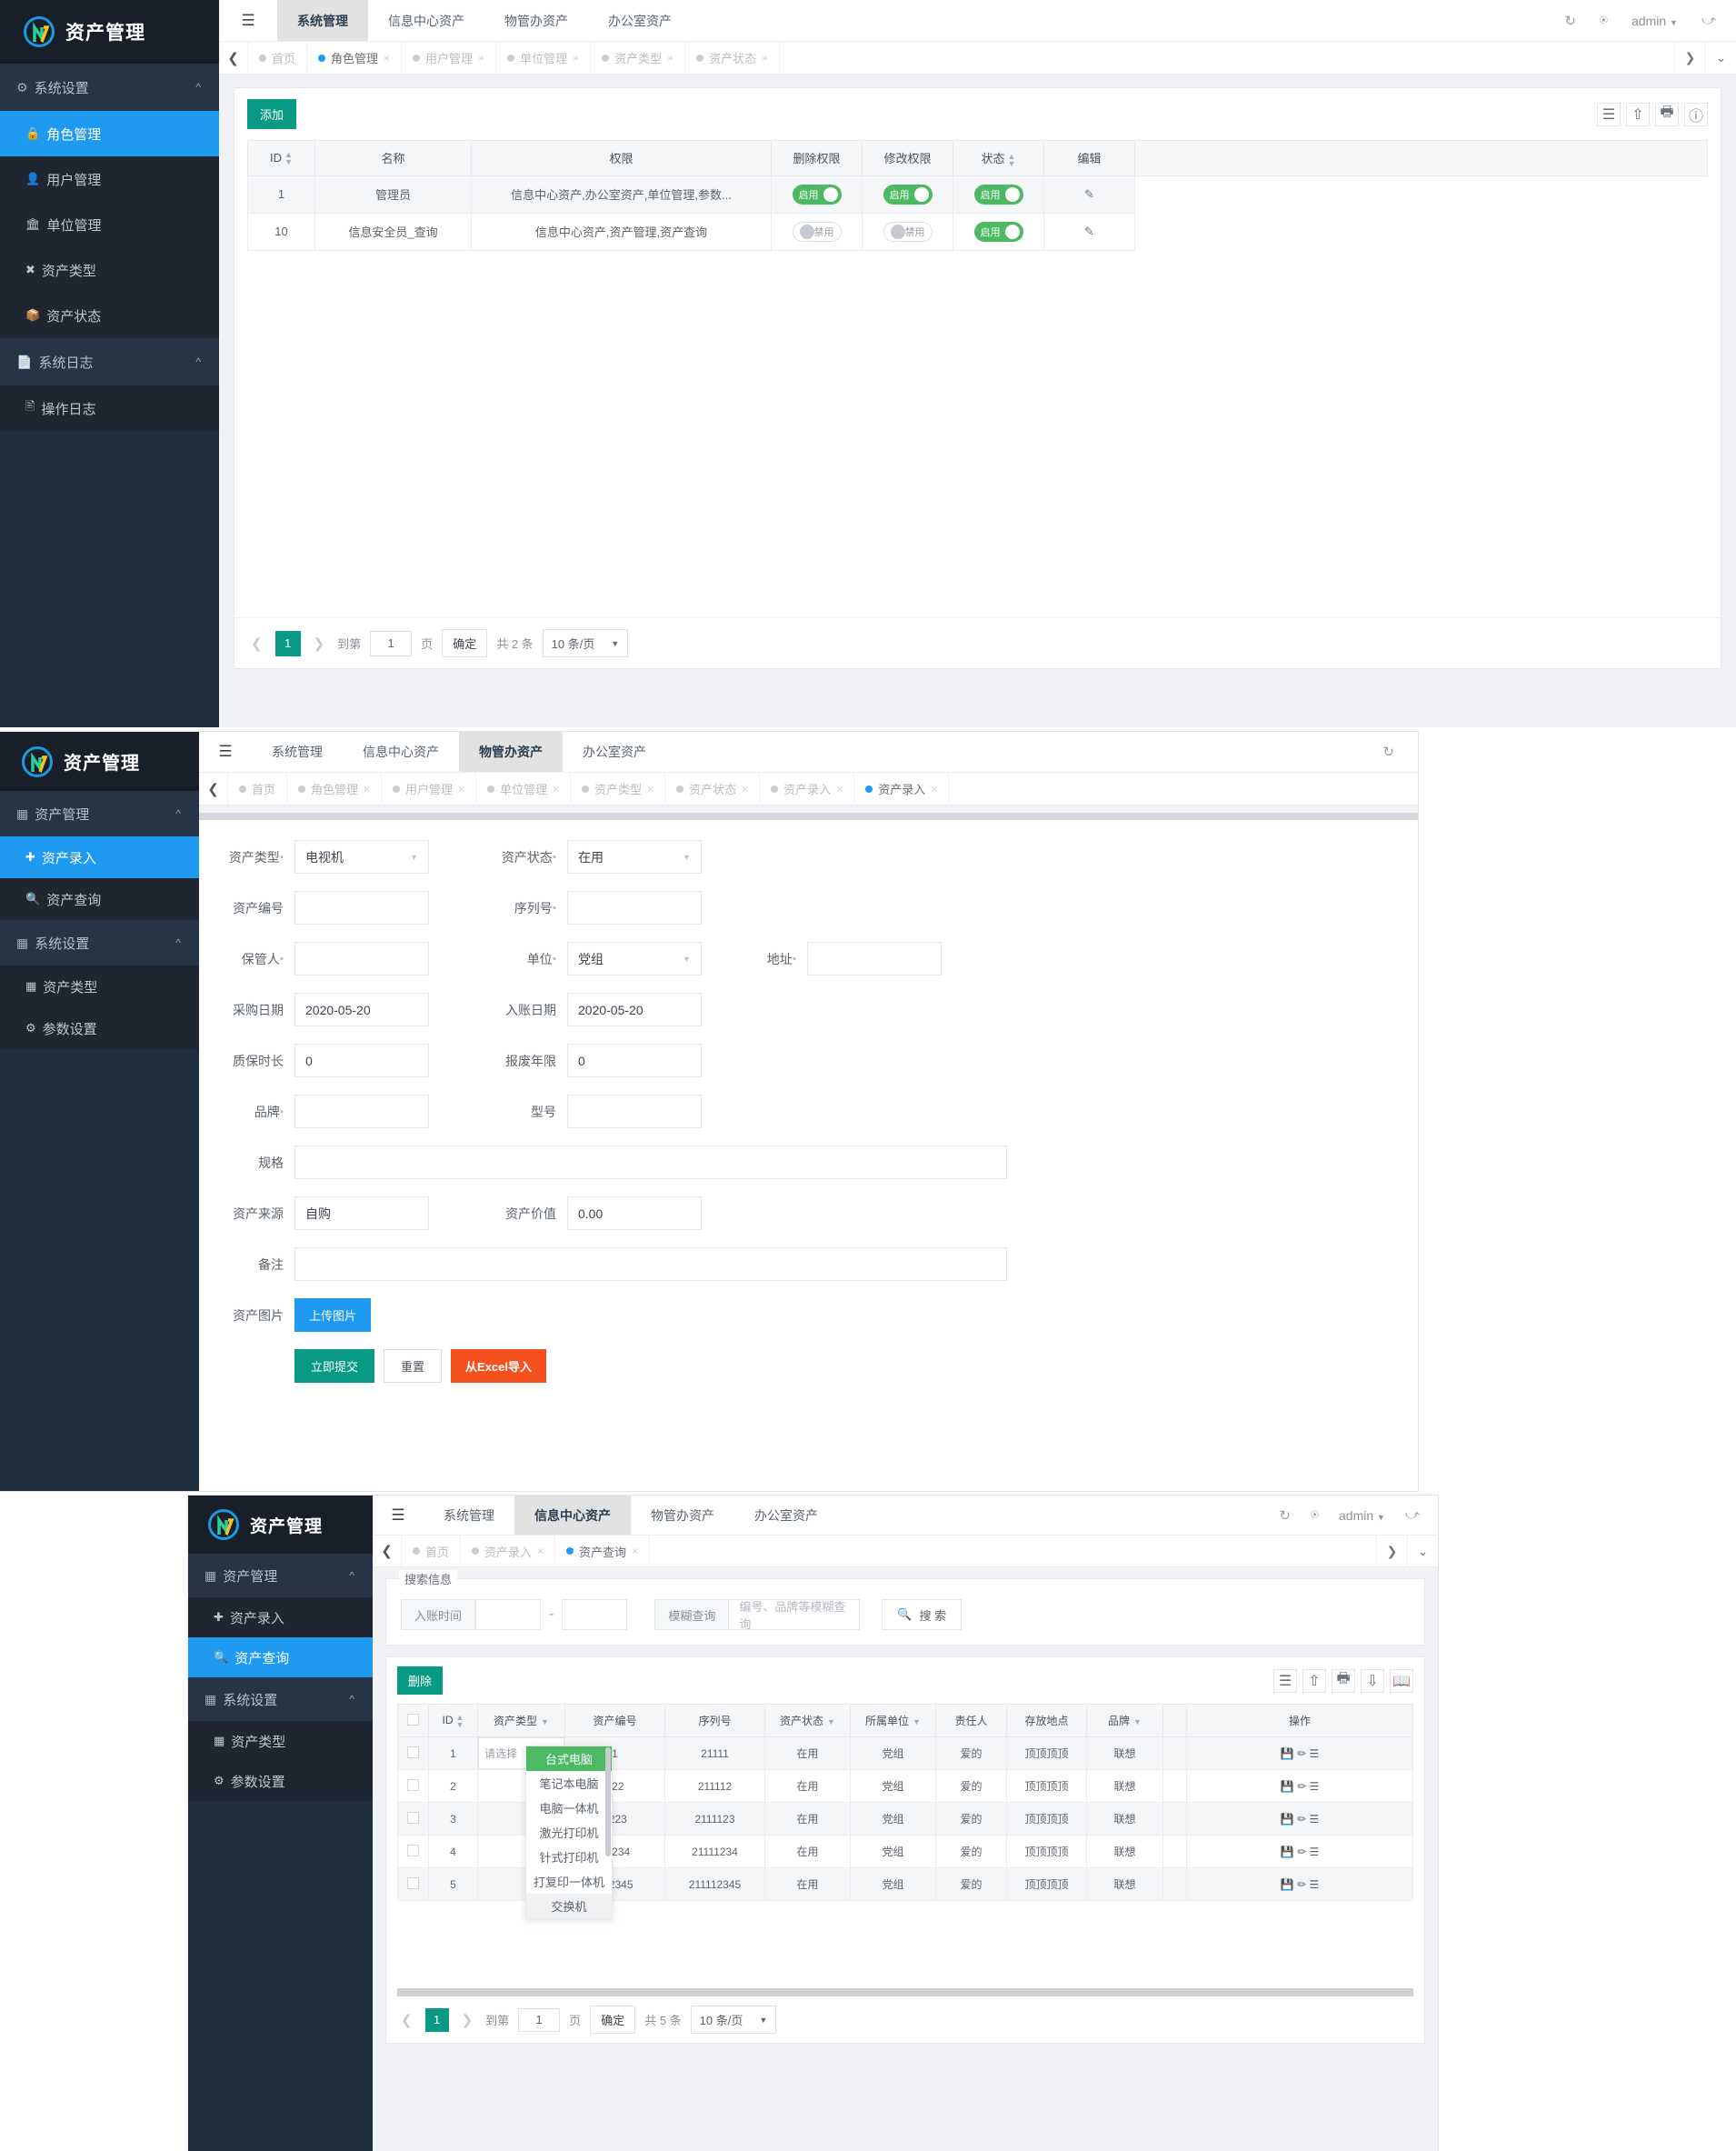  I want to click on page-tabs-dropdown-icon: ⌄, so click(1423, 1551).